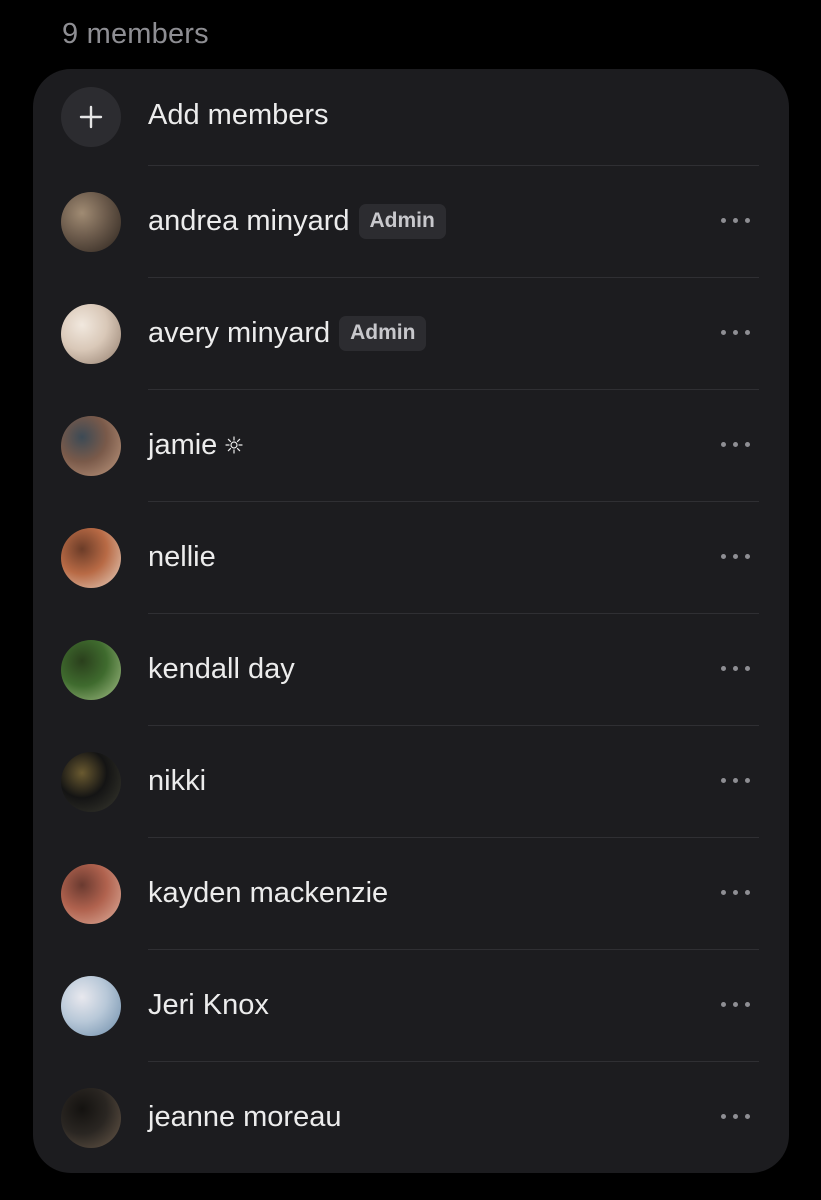  I want to click on member-row: nikki, so click(411, 781).